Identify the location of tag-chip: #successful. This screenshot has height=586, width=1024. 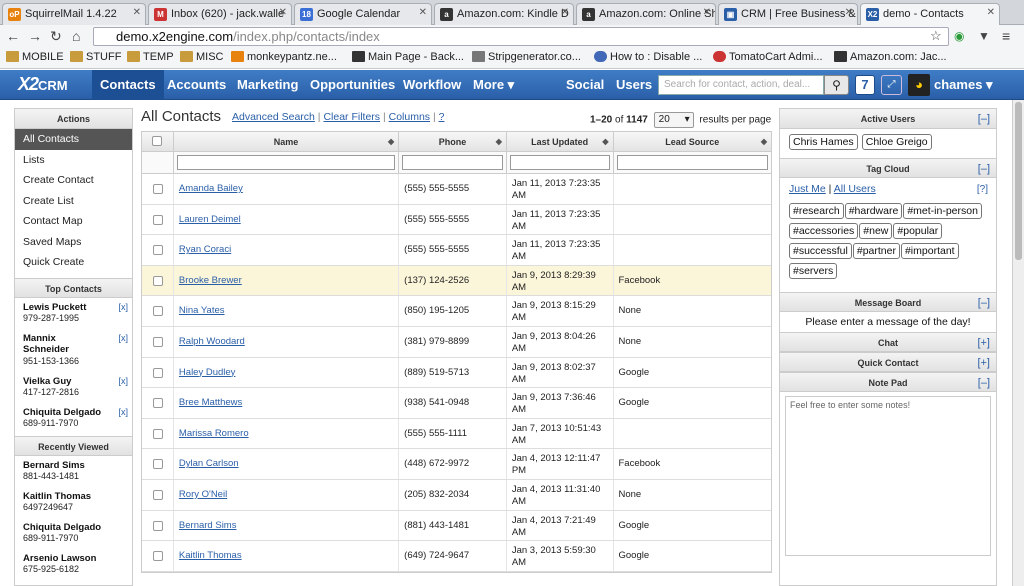
(820, 251).